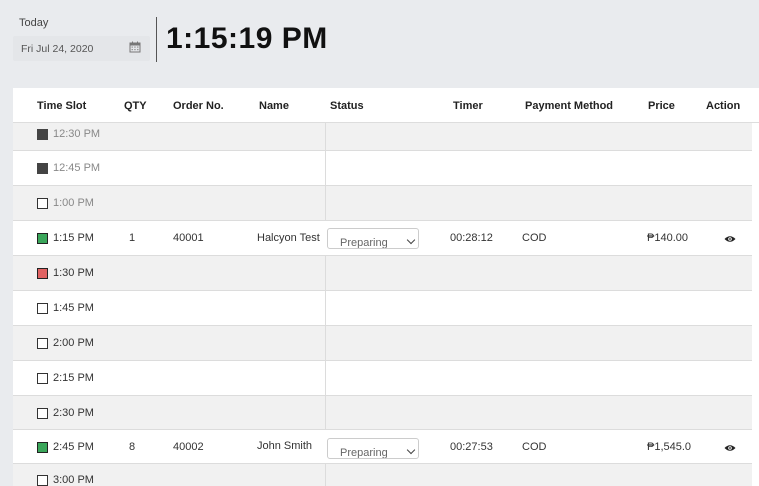 Image resolution: width=759 pixels, height=486 pixels. I want to click on time-slot: 12:30 PM, so click(77, 134).